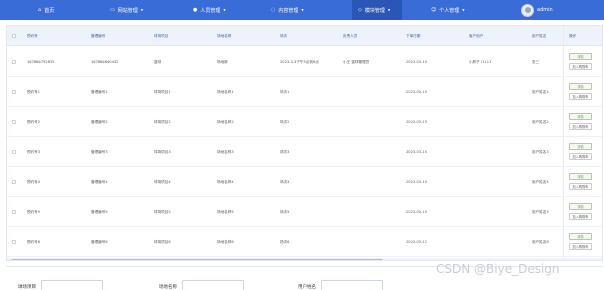 Image resolution: width=604 pixels, height=290 pixels. Describe the element at coordinates (99, 181) in the screenshot. I see `cell-manage-no: 管理编号4` at that location.